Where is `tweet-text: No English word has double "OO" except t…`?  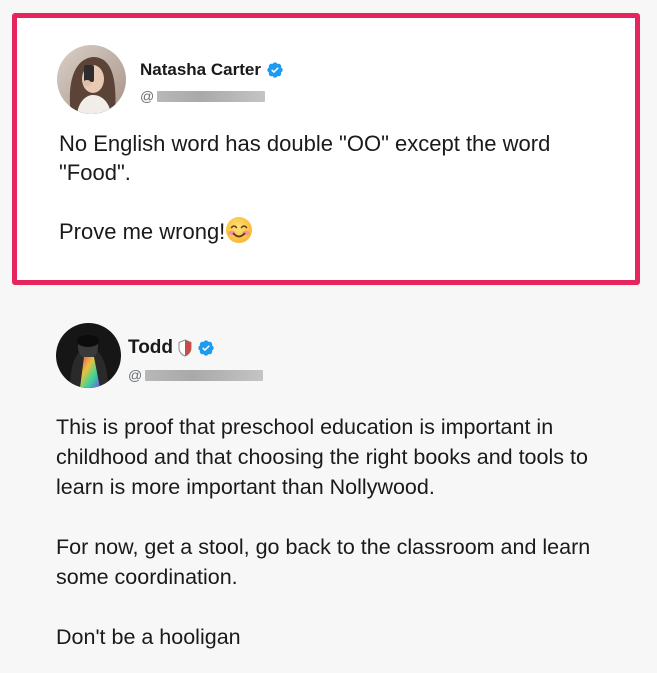 tweet-text: No English word has double "OO" except t… is located at coordinates (339, 187).